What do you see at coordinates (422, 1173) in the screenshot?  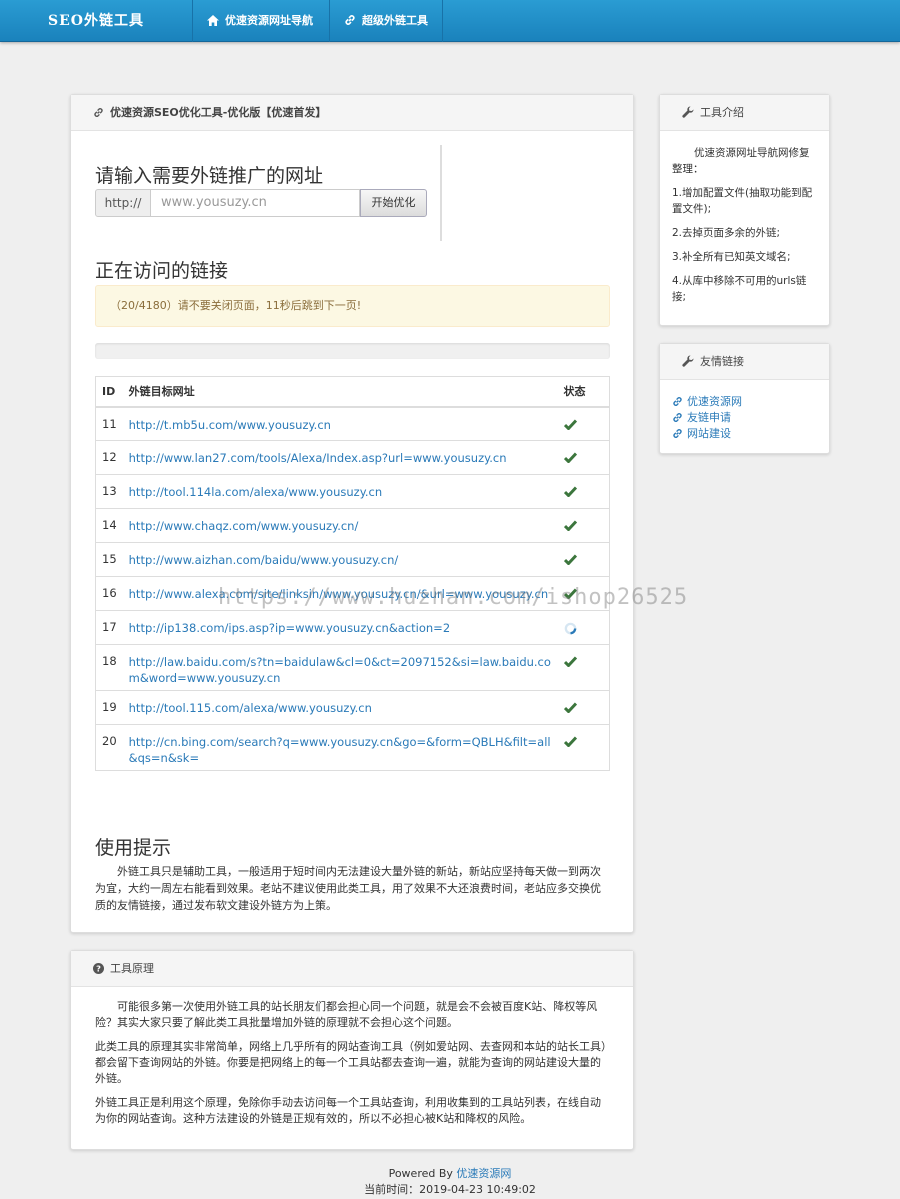 I see `powered-prefix: Powered By` at bounding box center [422, 1173].